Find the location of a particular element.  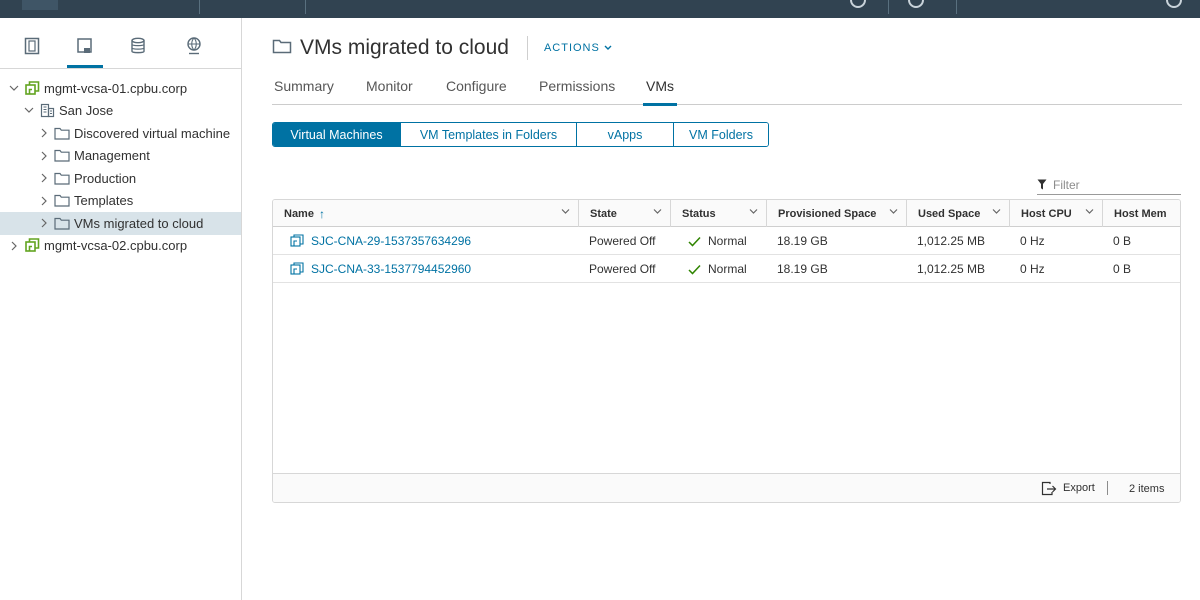

filter-input is located at coordinates (1108, 184).